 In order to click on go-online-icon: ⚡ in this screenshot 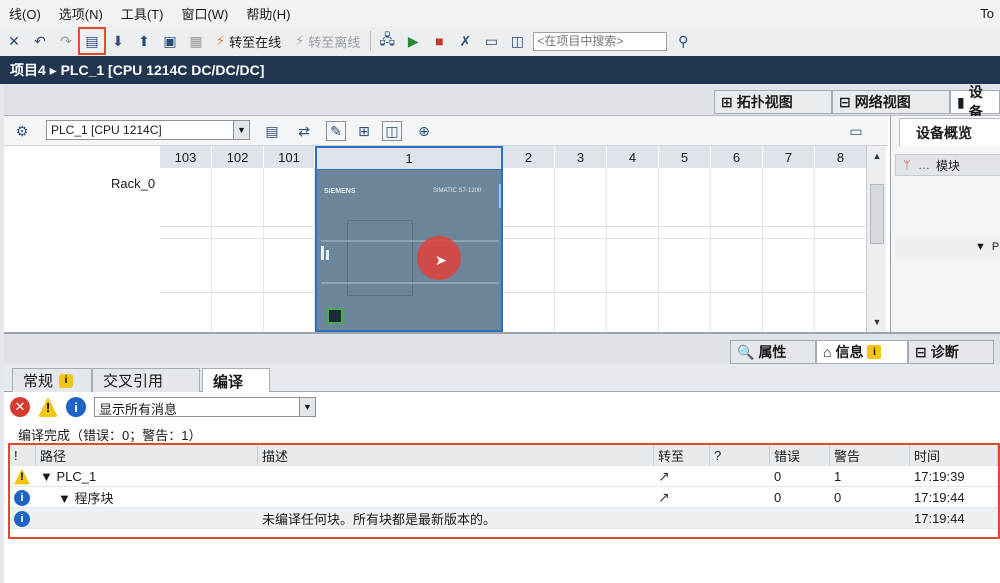, I will do `click(221, 40)`.